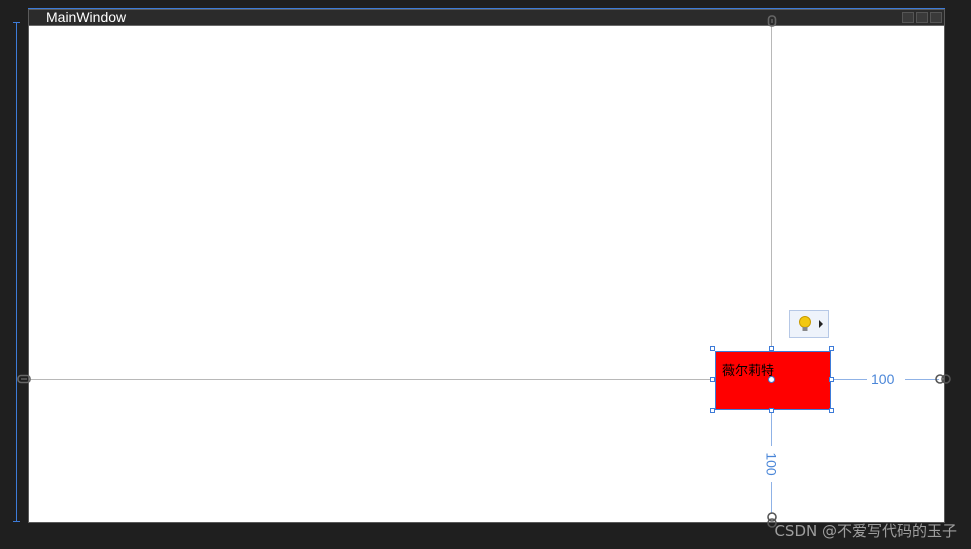  I want to click on element-center-point, so click(771, 379).